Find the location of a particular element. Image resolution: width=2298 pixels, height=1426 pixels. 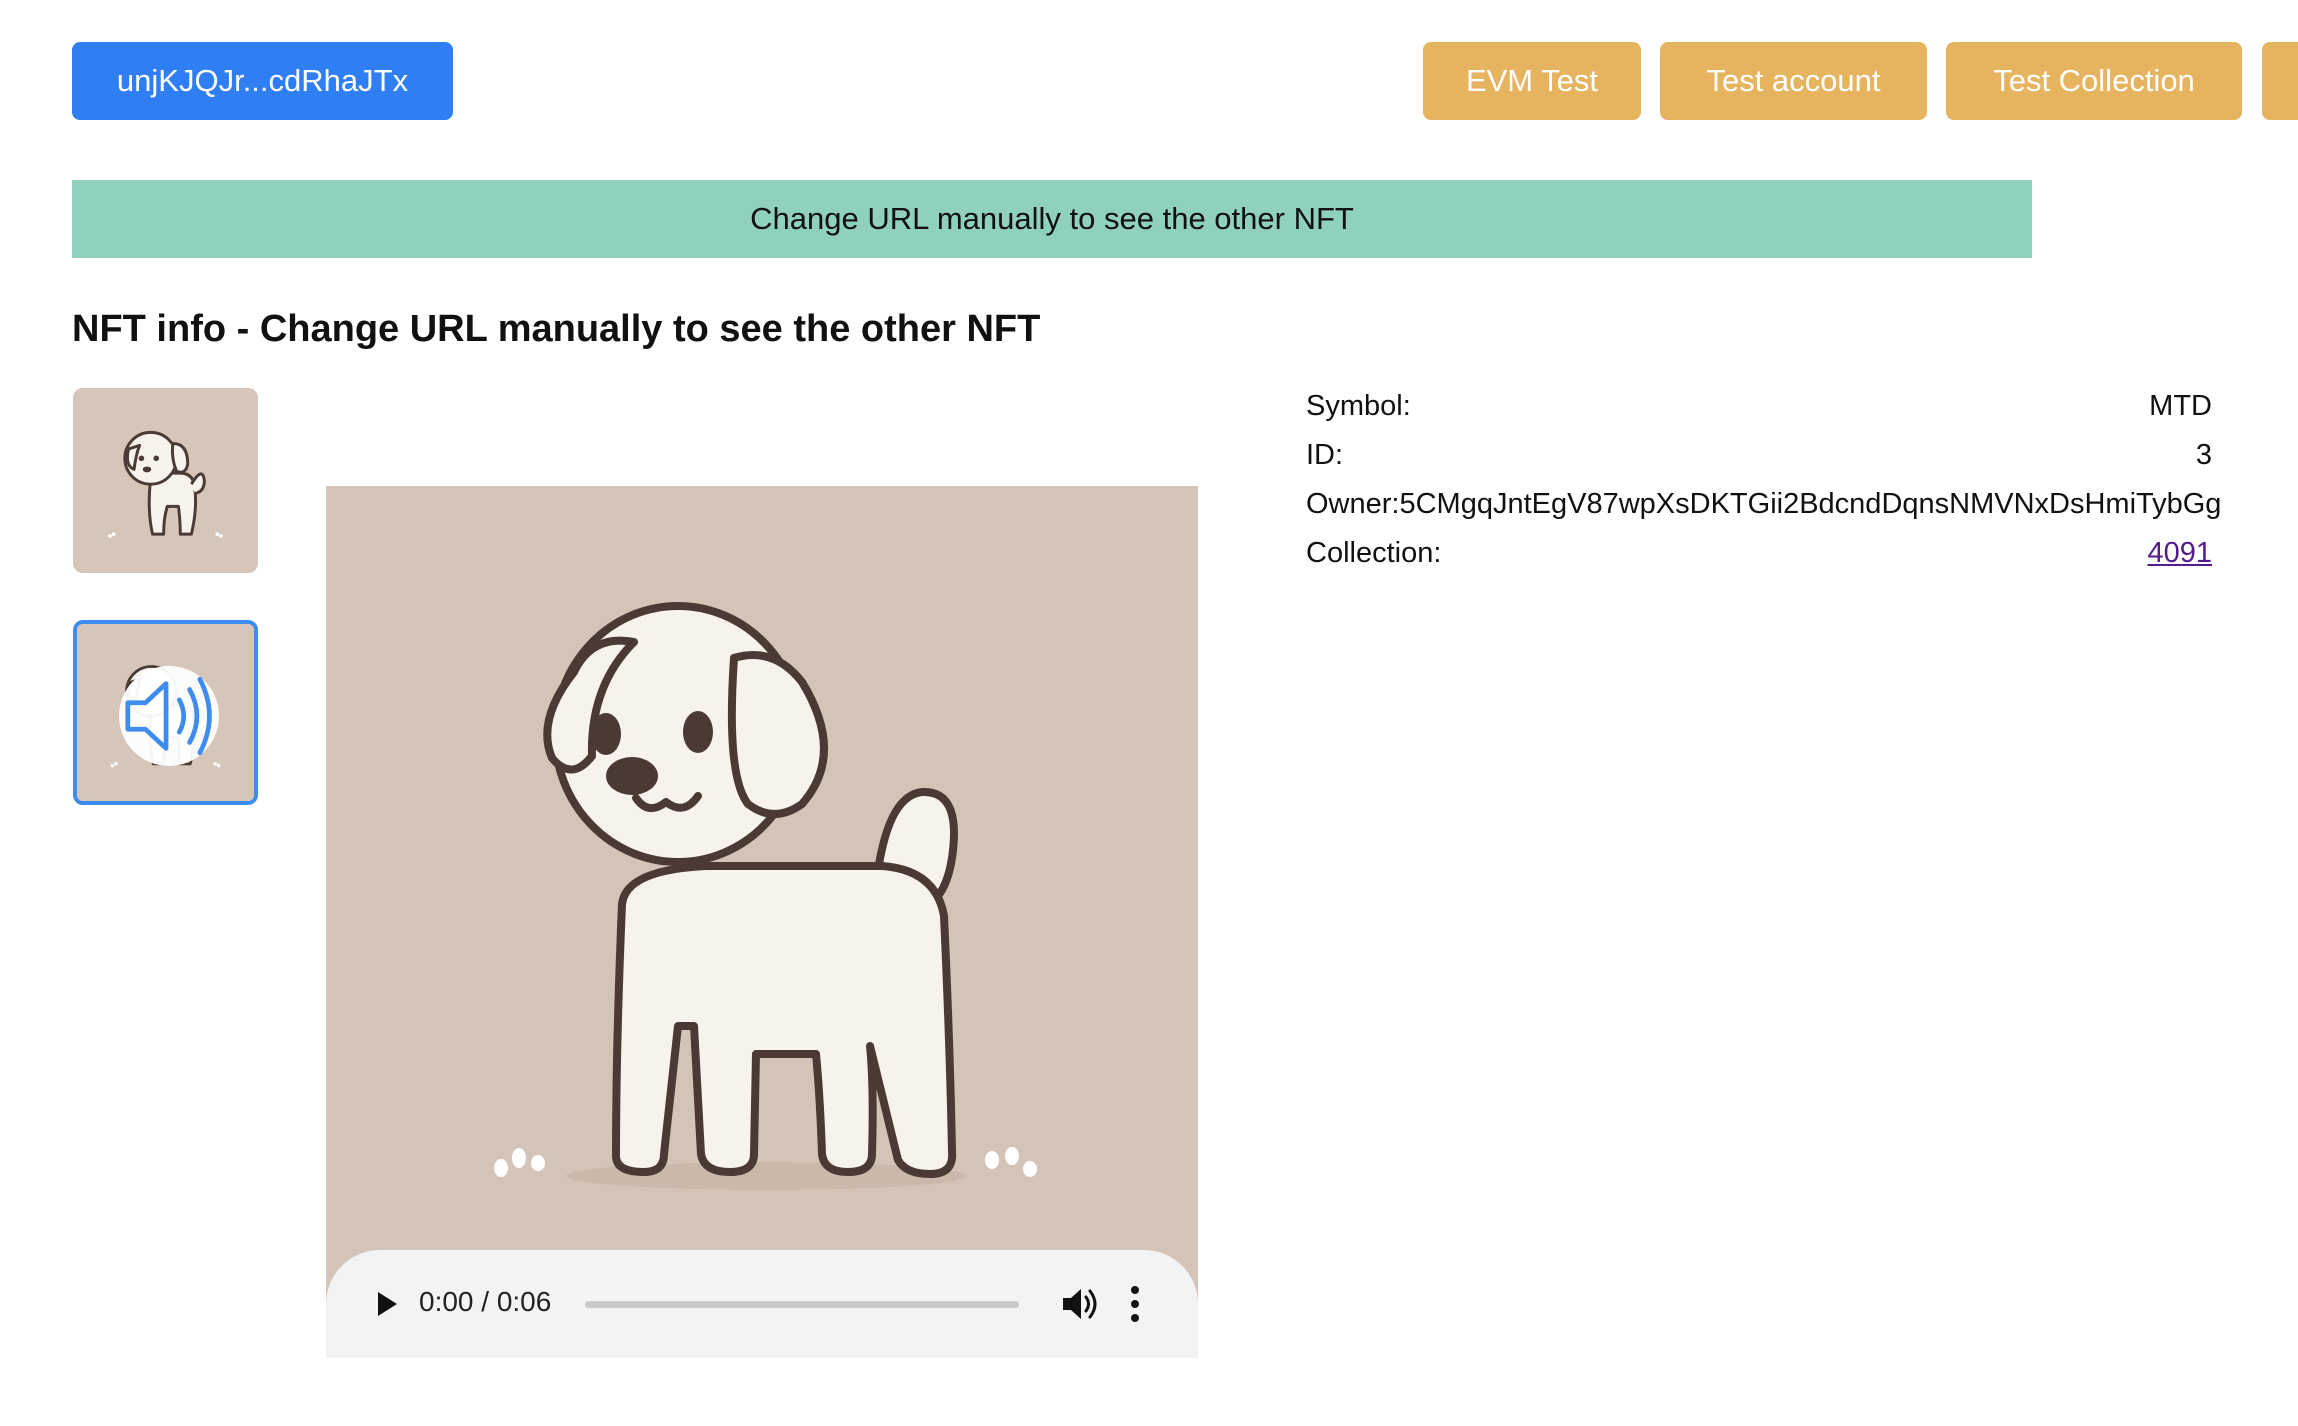

audio-badge is located at coordinates (169, 716).